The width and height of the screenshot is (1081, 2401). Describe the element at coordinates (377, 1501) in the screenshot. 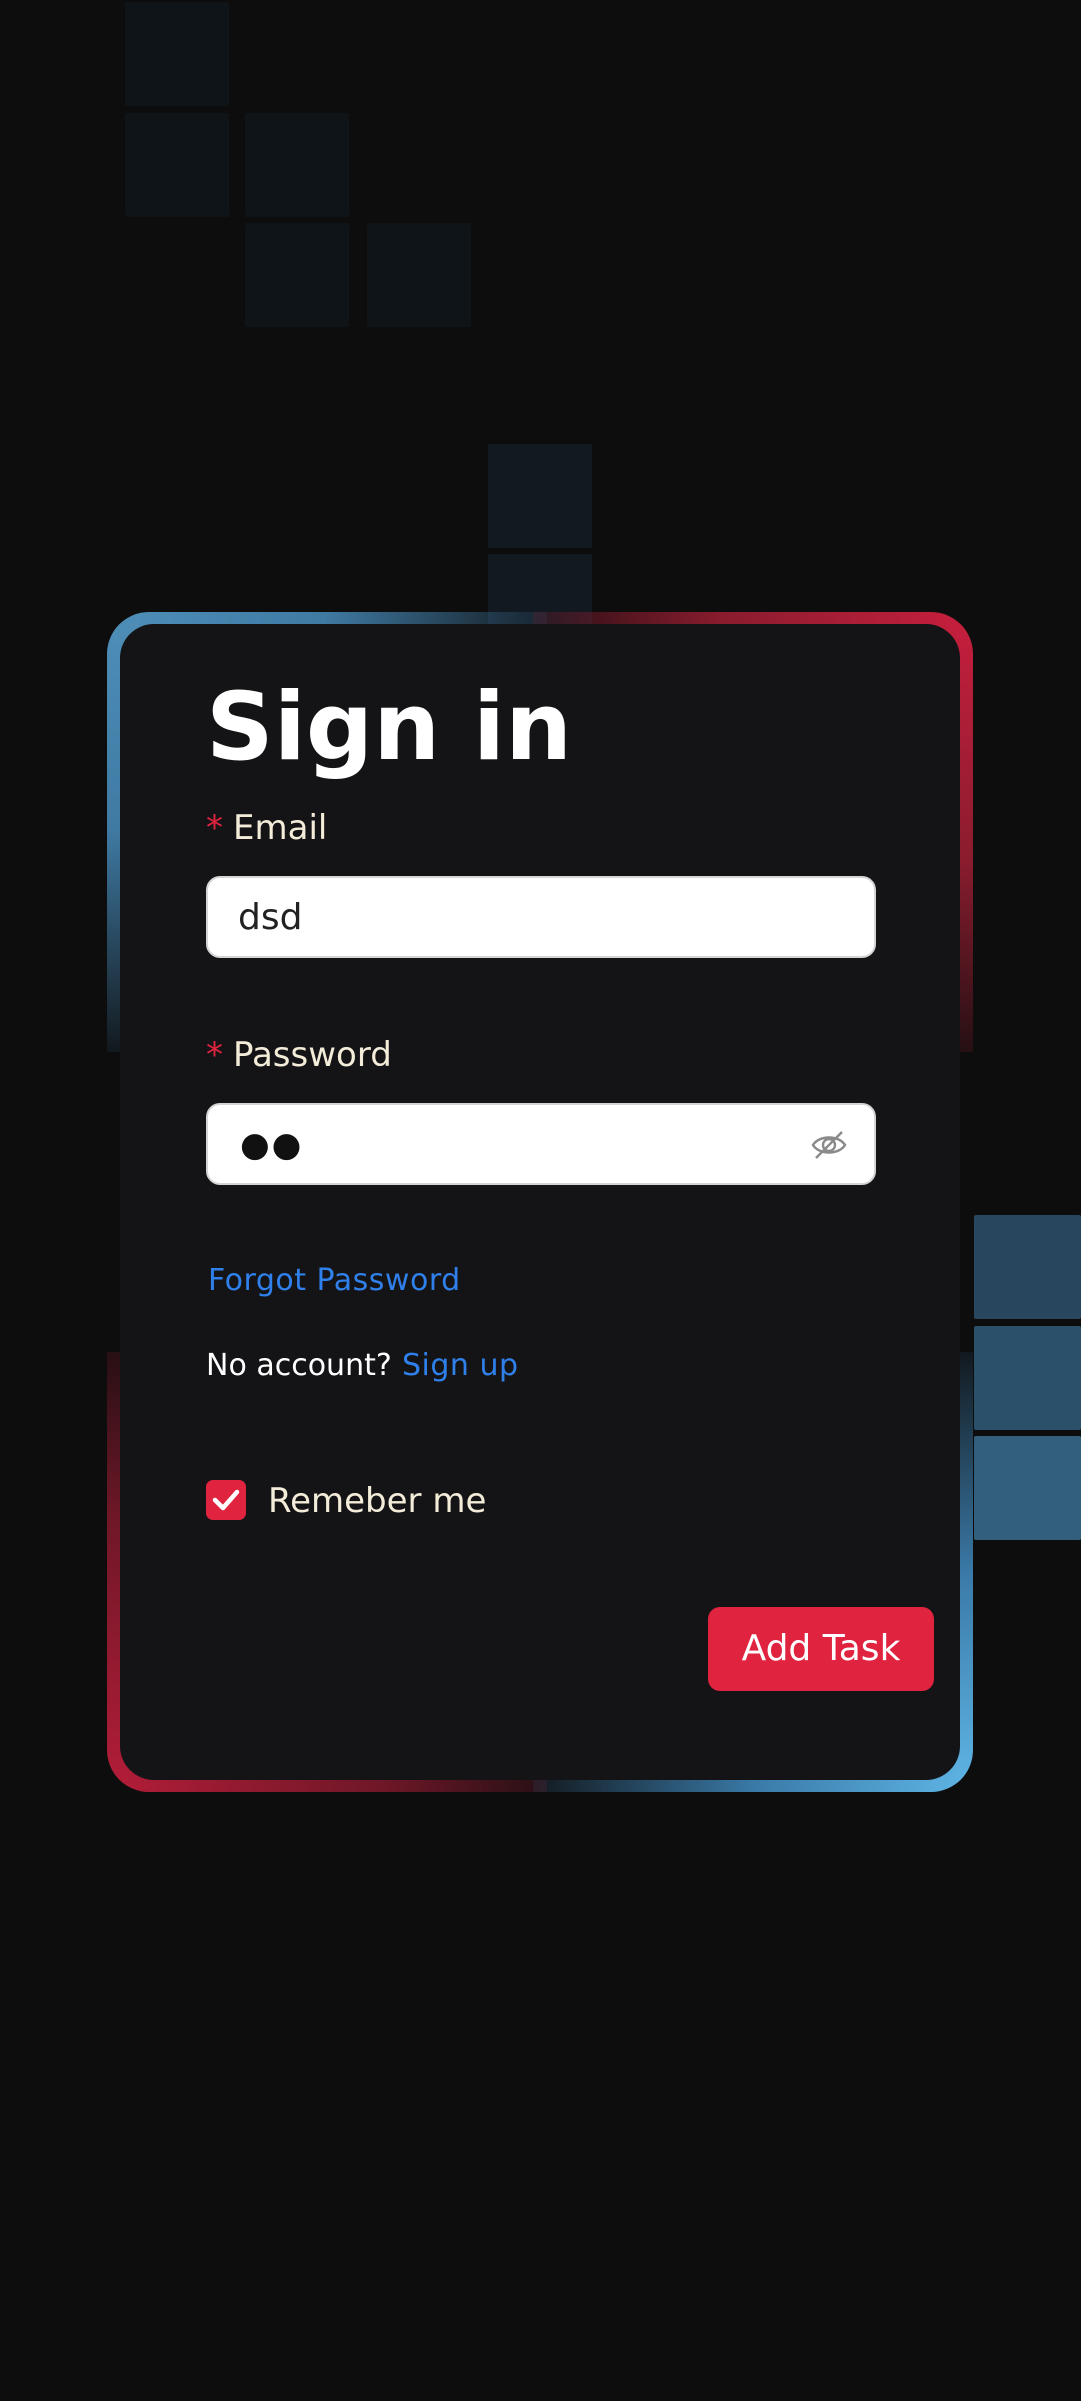

I see `remember-me-label: Remeber me` at that location.